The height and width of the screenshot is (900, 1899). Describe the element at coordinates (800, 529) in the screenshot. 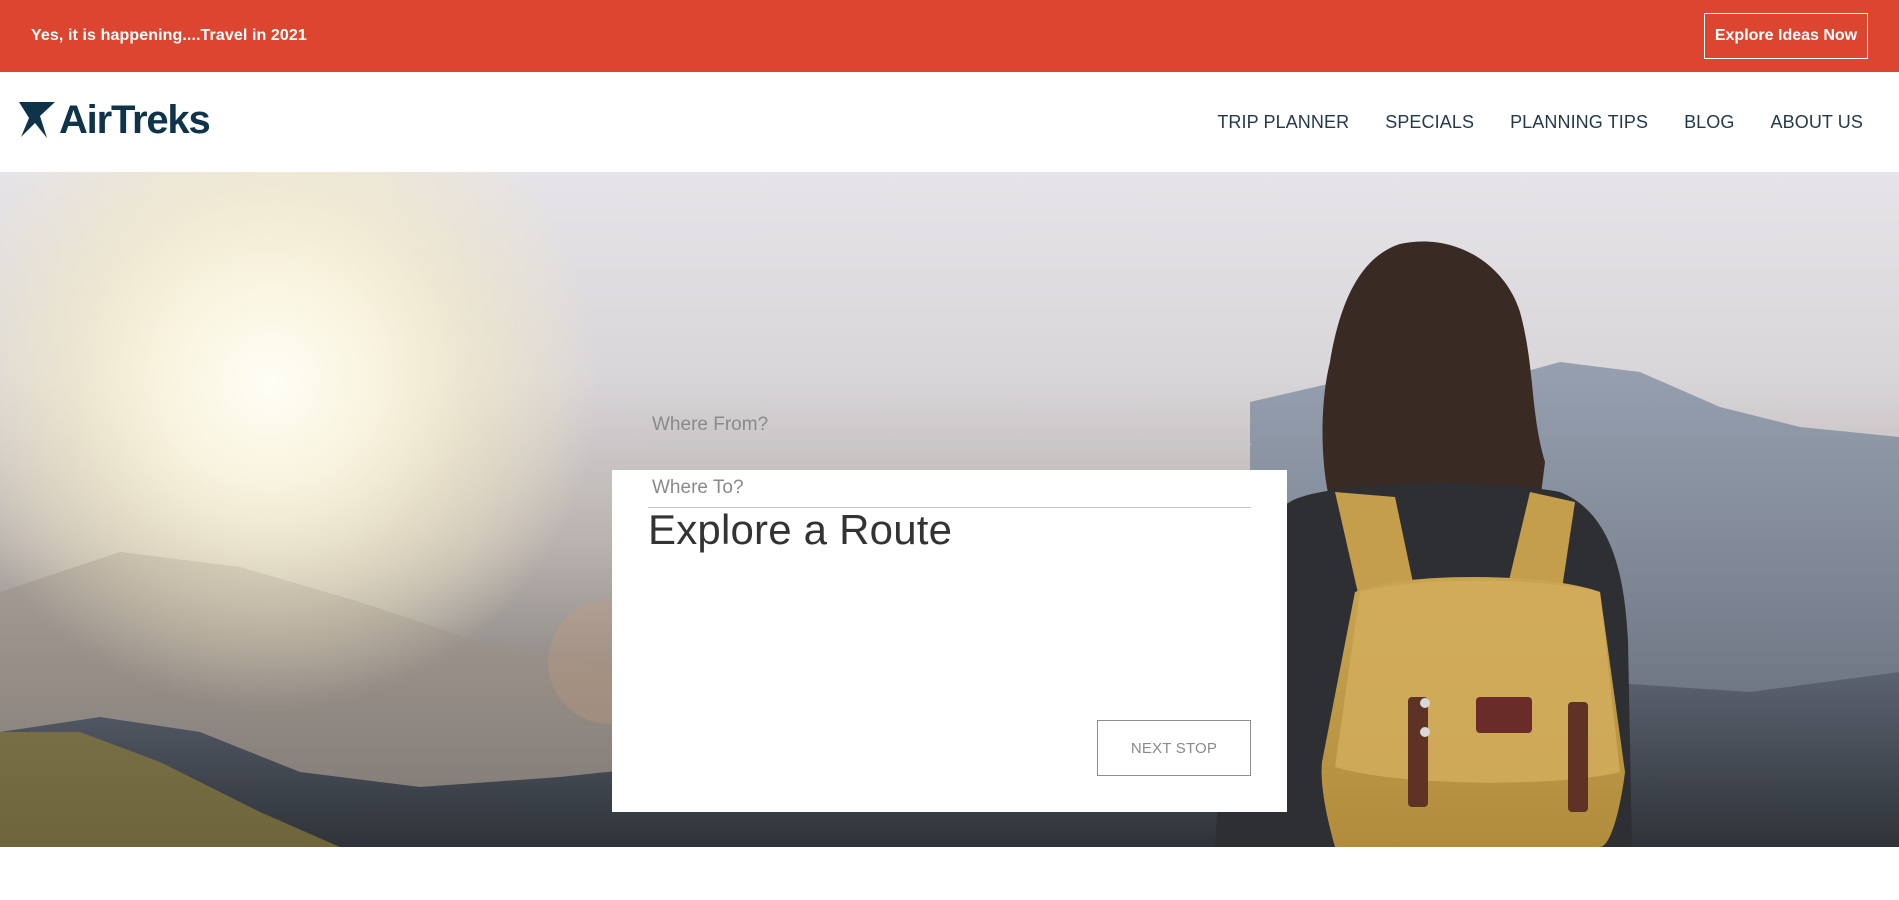

I see `card-title: Explore a Route` at that location.